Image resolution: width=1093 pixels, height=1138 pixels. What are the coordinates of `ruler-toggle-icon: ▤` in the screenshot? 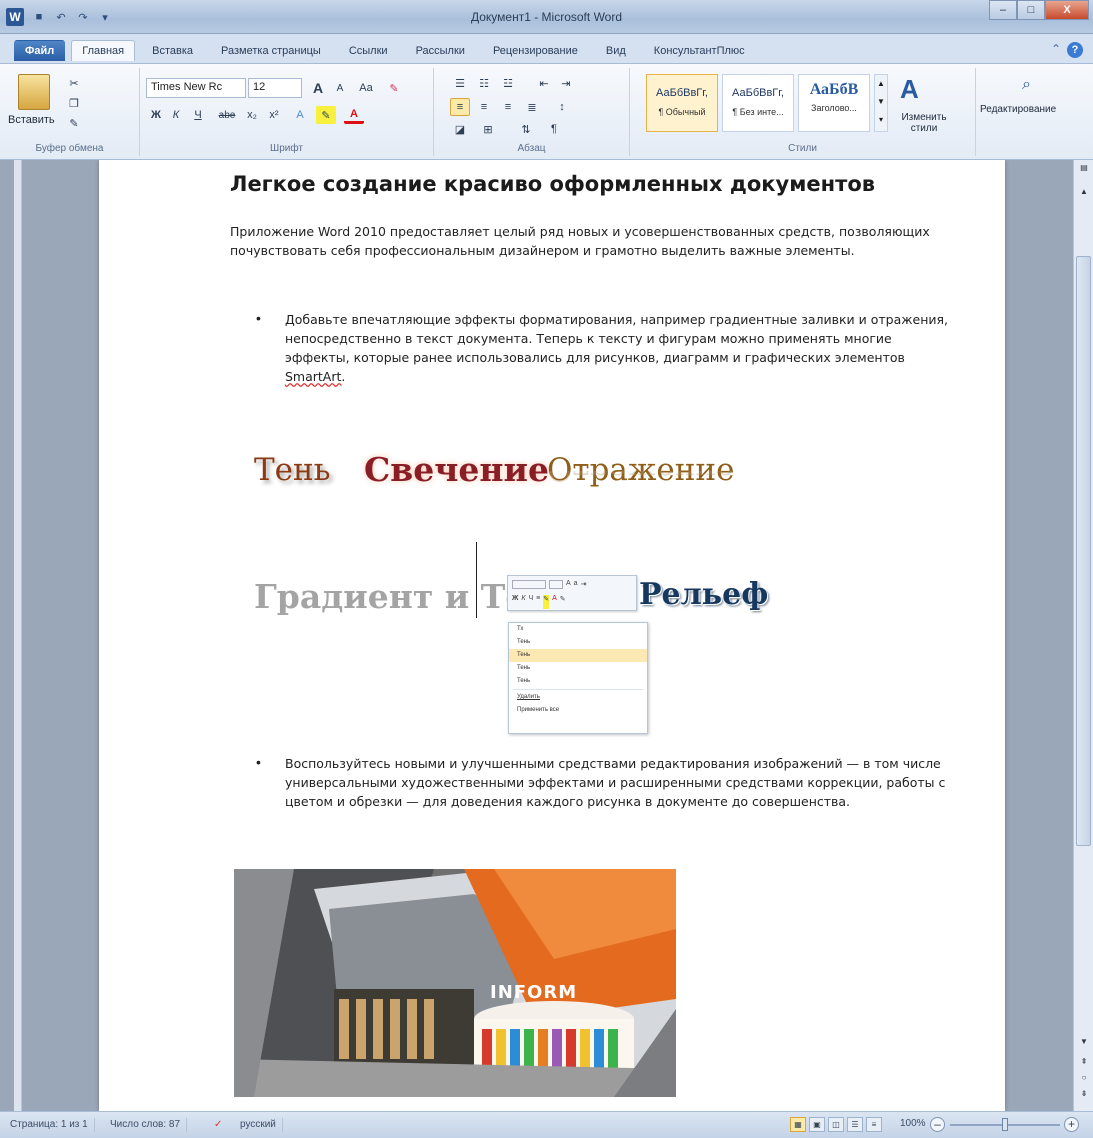 It's located at (1083, 168).